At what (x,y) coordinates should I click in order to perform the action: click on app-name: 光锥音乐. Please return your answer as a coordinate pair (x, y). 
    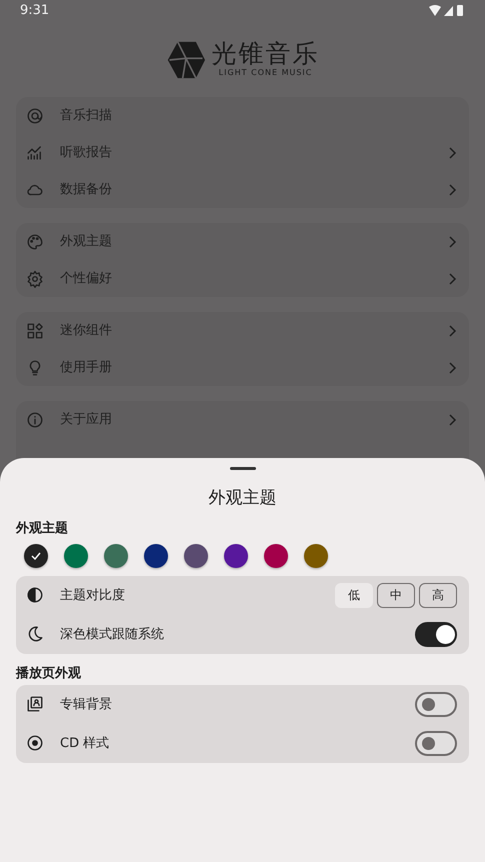
    Looking at the image, I should click on (266, 54).